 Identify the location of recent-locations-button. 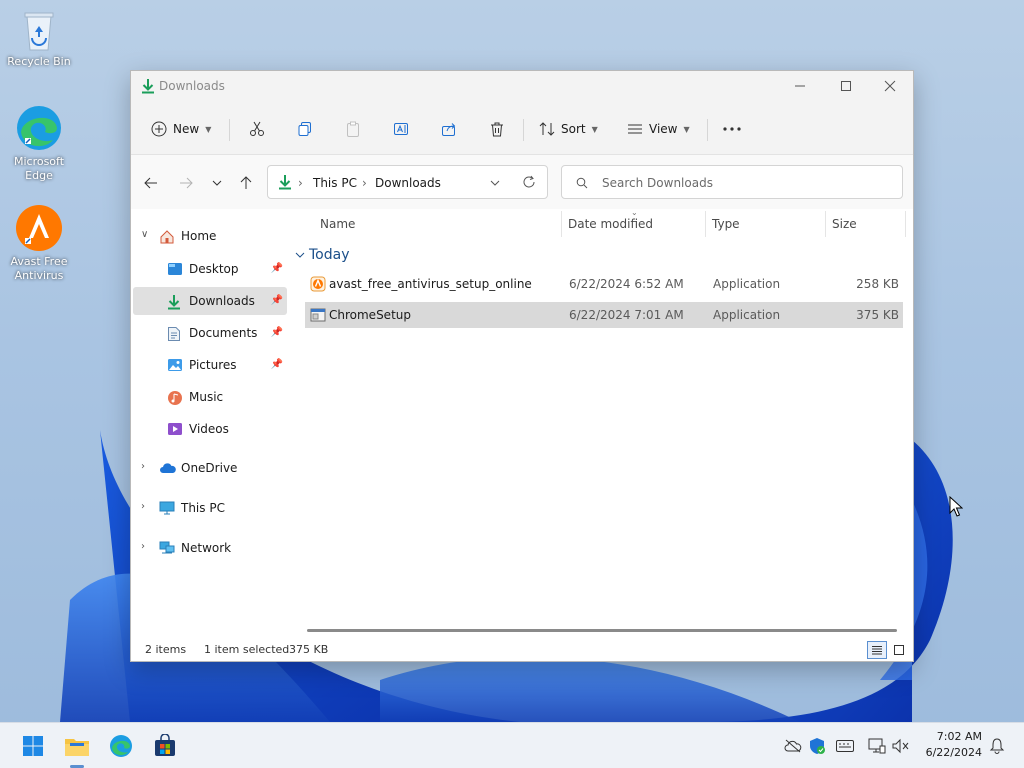
(217, 183).